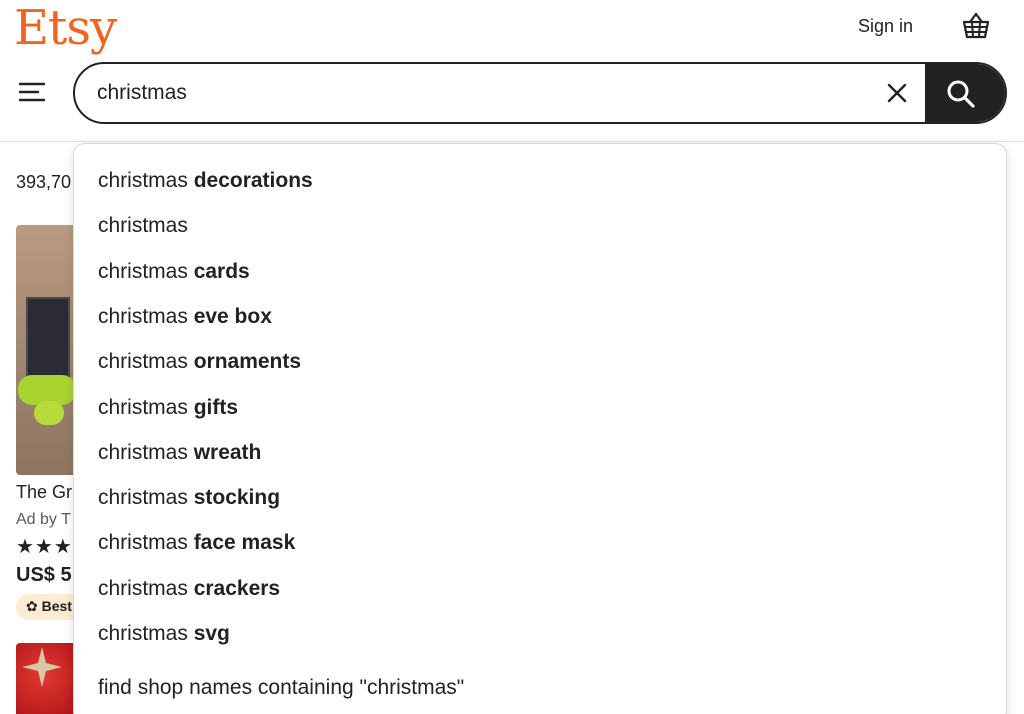  Describe the element at coordinates (244, 542) in the screenshot. I see `suggestion-completion-text: face mask` at that location.